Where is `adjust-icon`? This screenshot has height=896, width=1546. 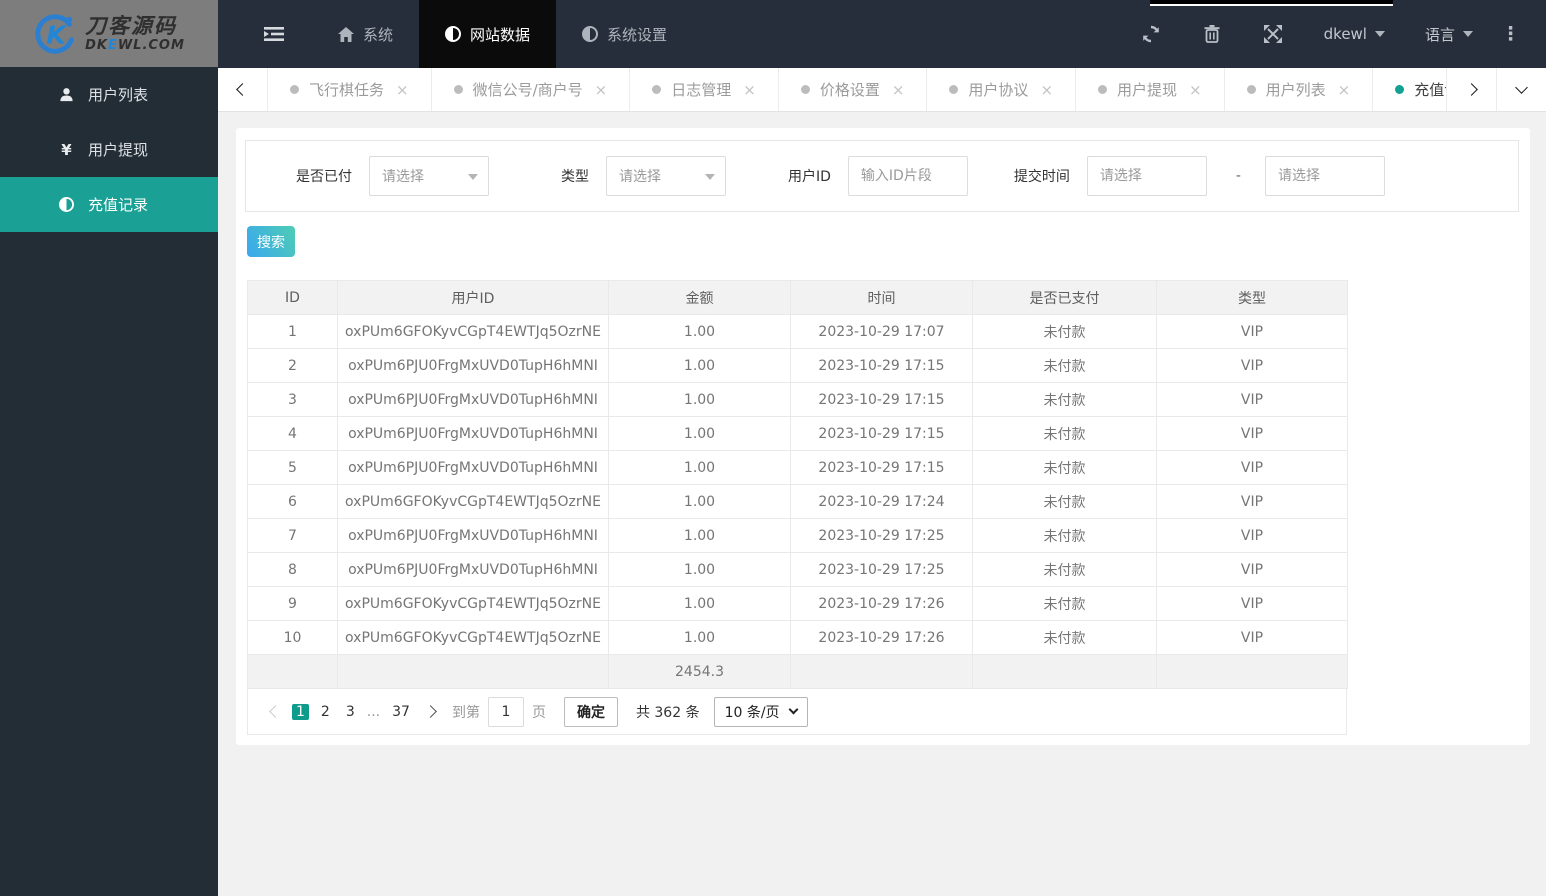 adjust-icon is located at coordinates (590, 34).